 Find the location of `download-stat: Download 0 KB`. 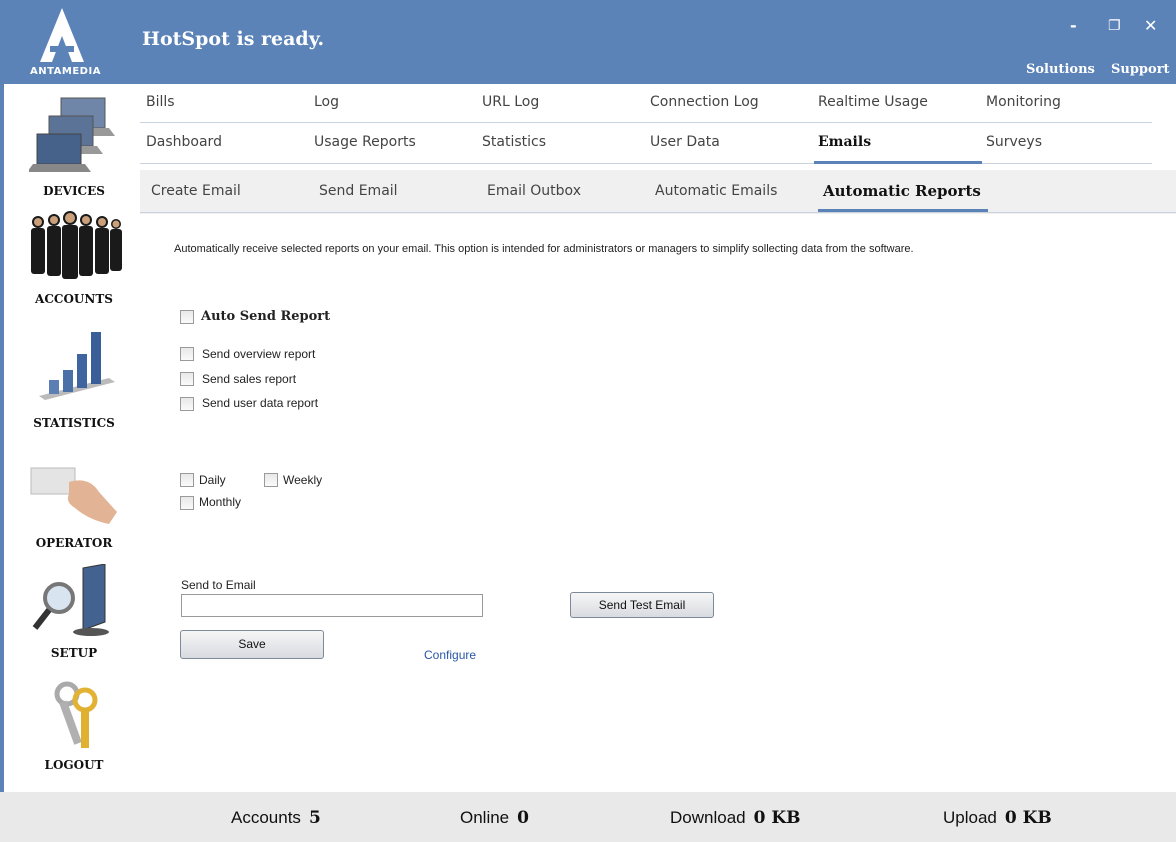

download-stat: Download 0 KB is located at coordinates (735, 818).